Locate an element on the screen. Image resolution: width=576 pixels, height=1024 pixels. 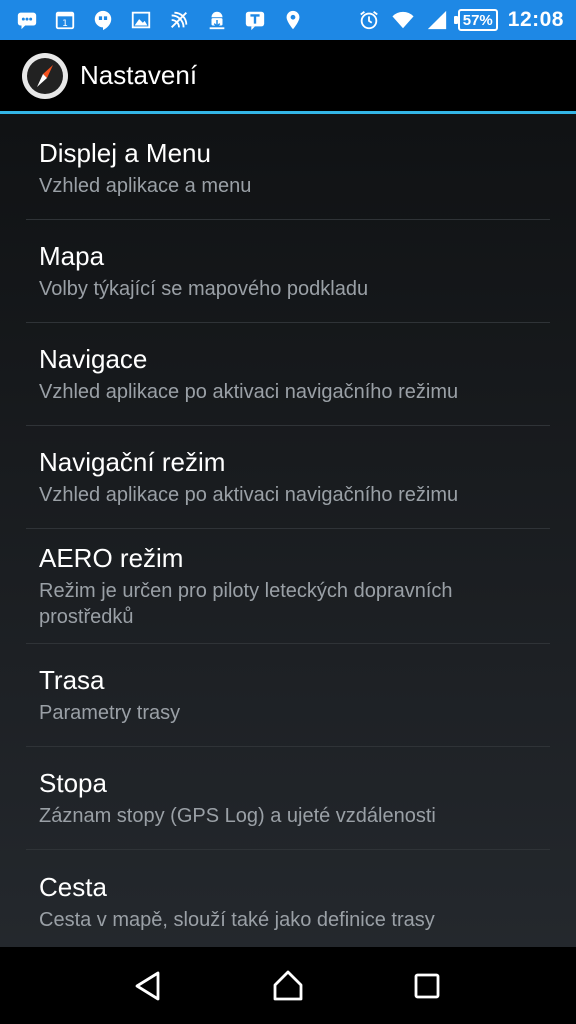
status-bar: 1 57% 12:08 is located at coordinates (288, 20).